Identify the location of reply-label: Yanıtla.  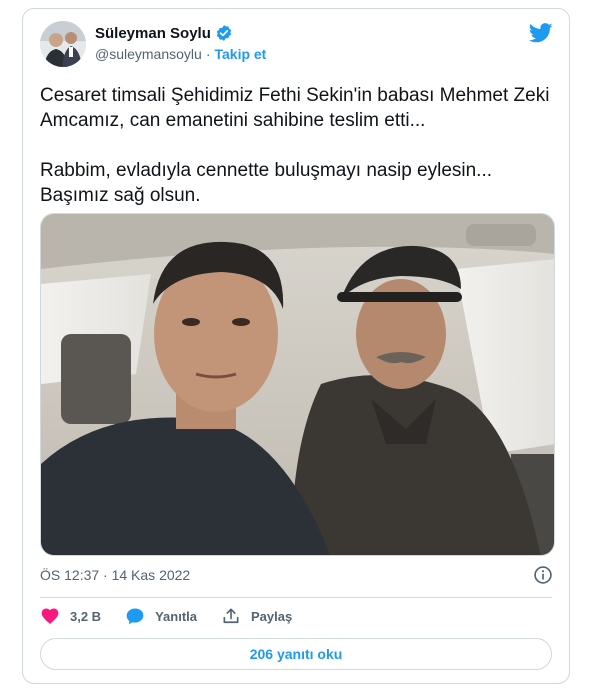
(176, 616).